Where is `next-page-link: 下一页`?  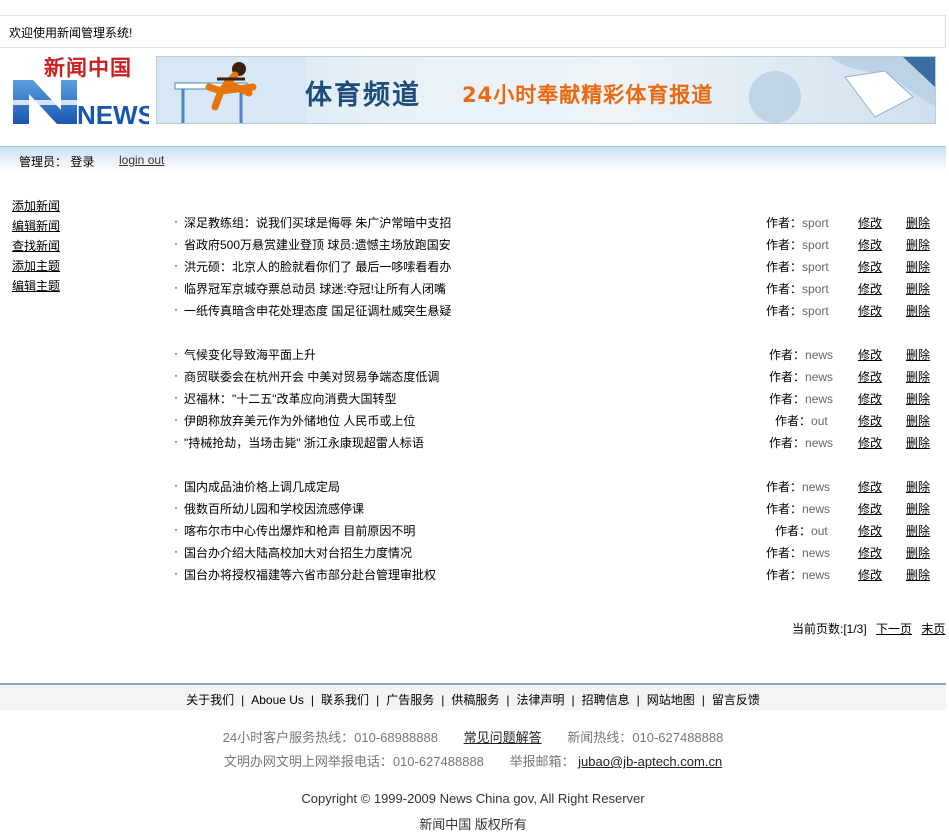 next-page-link: 下一页 is located at coordinates (894, 629).